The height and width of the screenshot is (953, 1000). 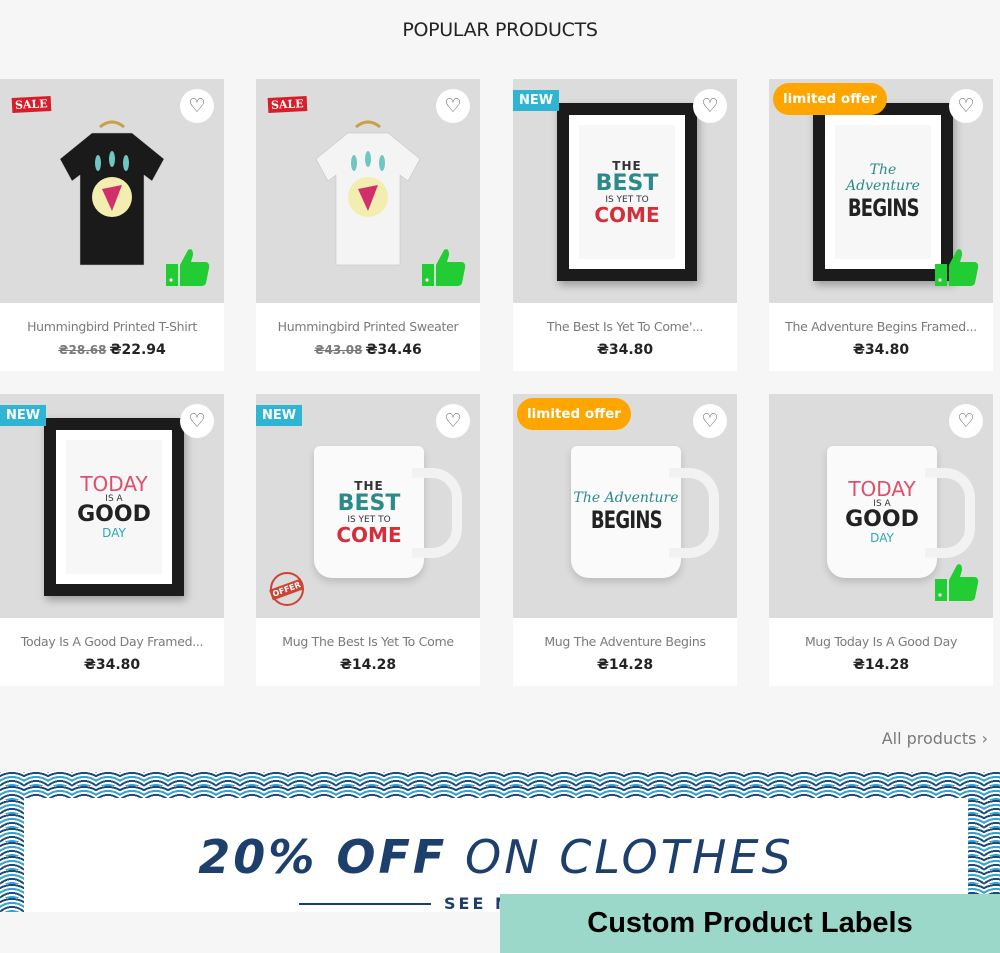 I want to click on framed-poster-image: The Adventure BEGINS, so click(x=883, y=192).